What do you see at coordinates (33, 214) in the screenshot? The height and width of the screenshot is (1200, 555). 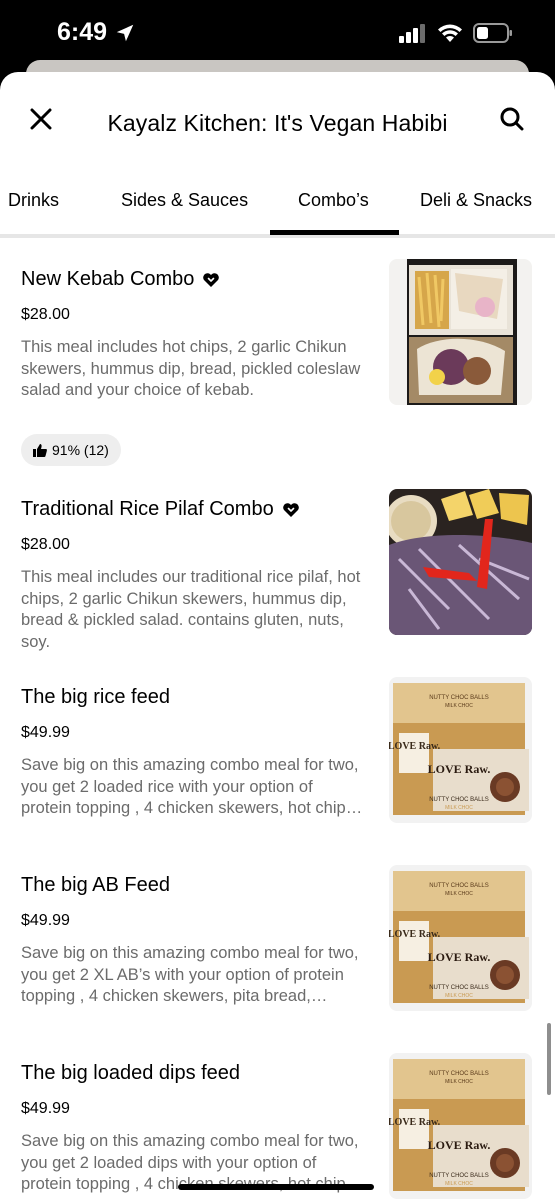 I see `tab-drinks: Drinks` at bounding box center [33, 214].